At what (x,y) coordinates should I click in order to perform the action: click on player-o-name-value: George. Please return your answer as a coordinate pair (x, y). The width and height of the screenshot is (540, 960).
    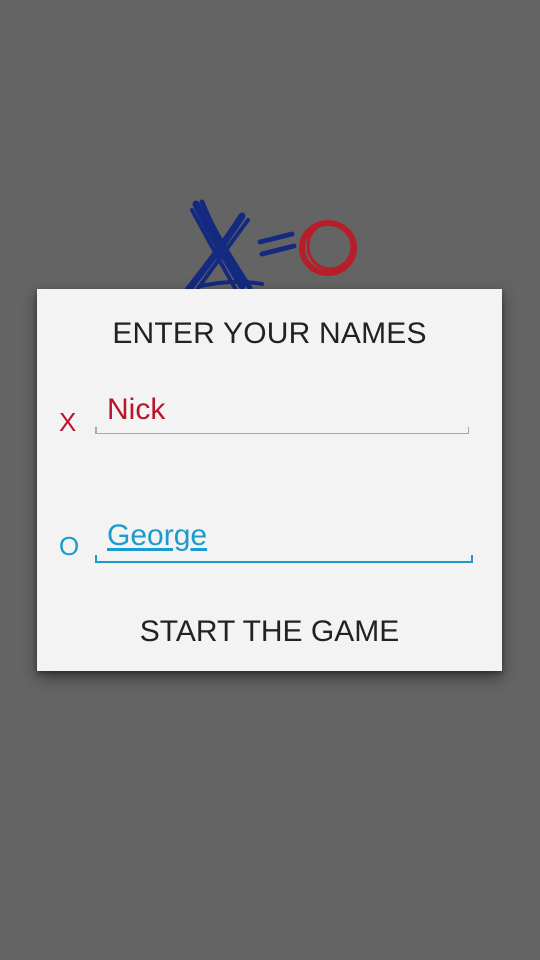
    Looking at the image, I should click on (157, 536).